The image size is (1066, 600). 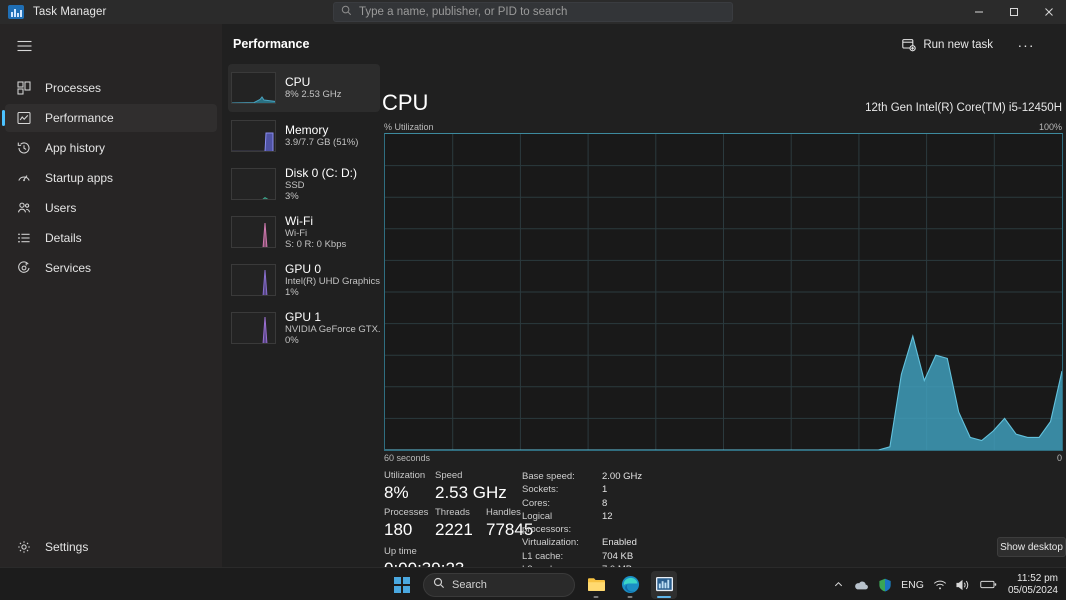 I want to click on sidebar-item-label: Settings, so click(x=67, y=547).